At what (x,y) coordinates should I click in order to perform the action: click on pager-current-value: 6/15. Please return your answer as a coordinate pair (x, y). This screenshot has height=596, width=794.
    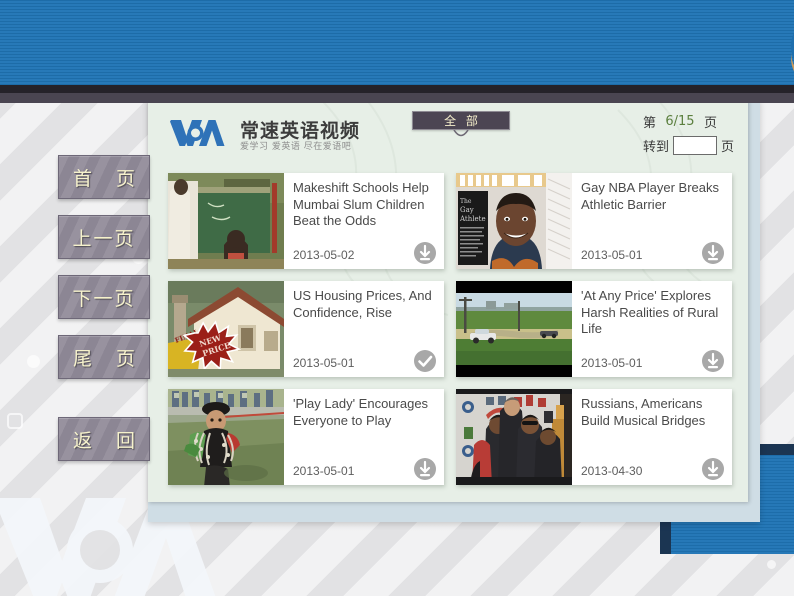
    Looking at the image, I should click on (680, 121).